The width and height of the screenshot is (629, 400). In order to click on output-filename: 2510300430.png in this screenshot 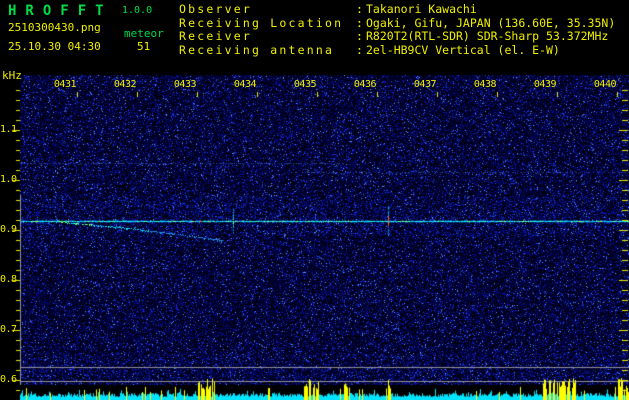, I will do `click(54, 27)`.